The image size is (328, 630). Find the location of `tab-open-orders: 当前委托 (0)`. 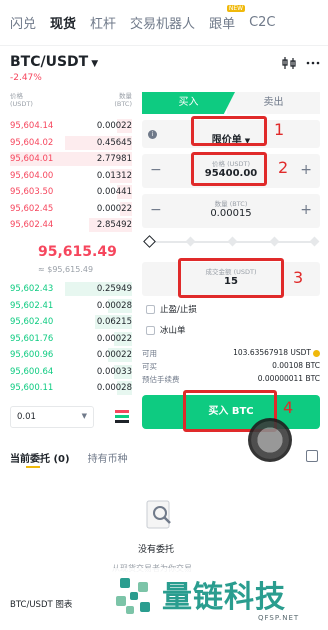

tab-open-orders: 当前委托 (0) is located at coordinates (40, 459).